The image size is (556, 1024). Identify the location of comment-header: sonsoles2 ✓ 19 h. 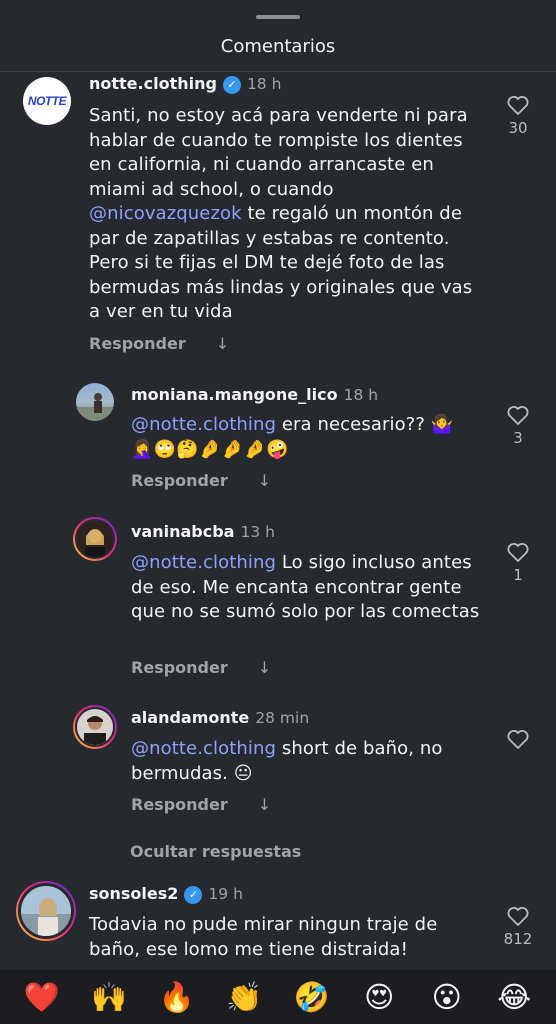
(166, 894).